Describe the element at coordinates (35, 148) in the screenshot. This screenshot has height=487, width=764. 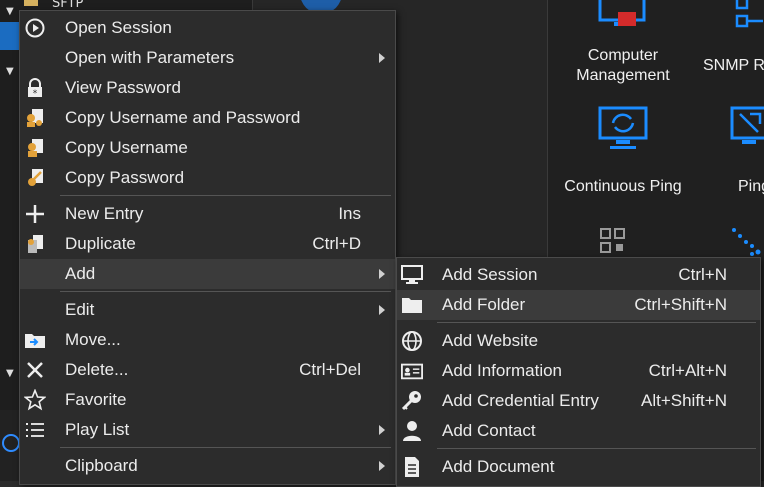
I see `copy-username-icon` at that location.